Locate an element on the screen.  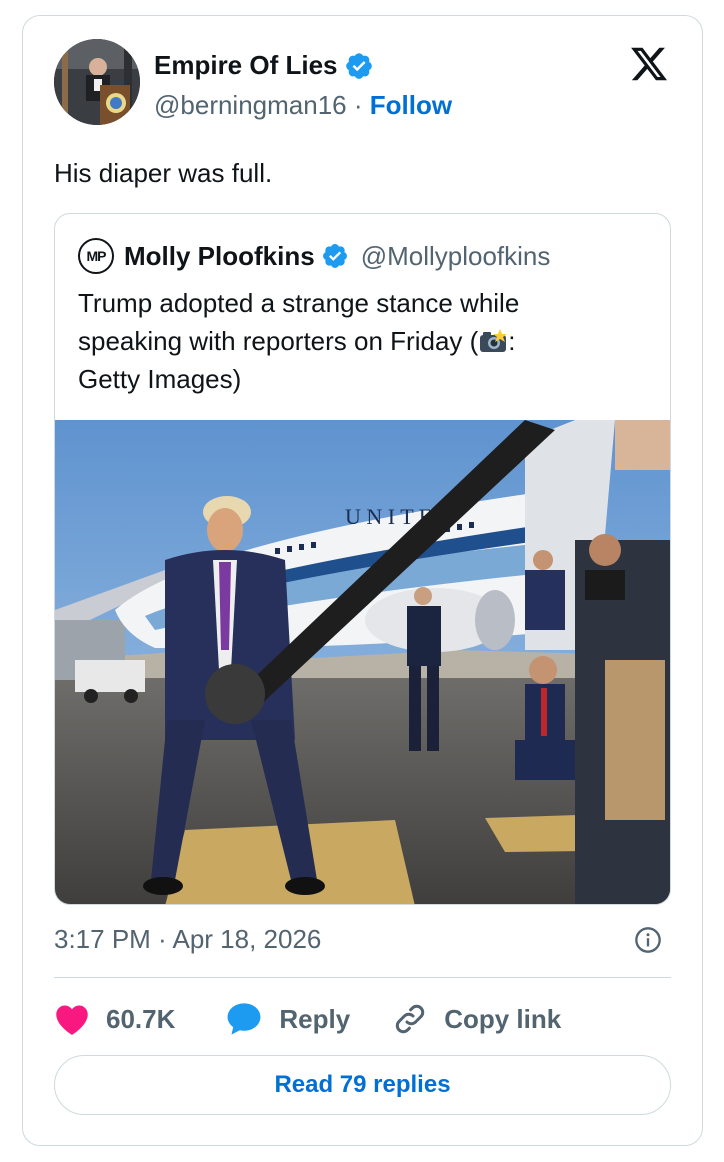
author-name: Empire Of Lies is located at coordinates (264, 65).